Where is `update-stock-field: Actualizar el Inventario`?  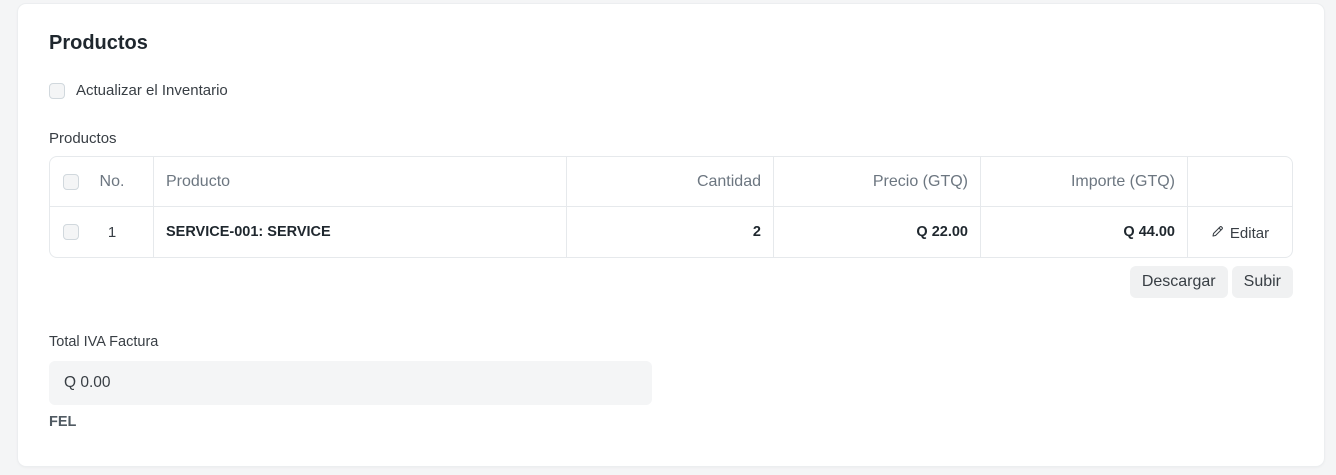 update-stock-field: Actualizar el Inventario is located at coordinates (138, 90).